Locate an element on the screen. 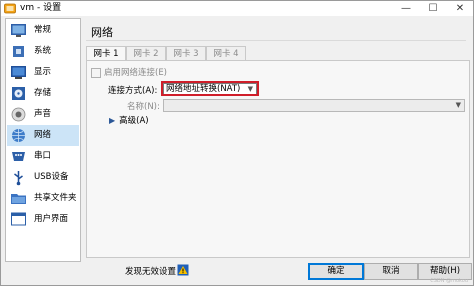  advanced-toggle: ▶ 高级(A) is located at coordinates (129, 120).